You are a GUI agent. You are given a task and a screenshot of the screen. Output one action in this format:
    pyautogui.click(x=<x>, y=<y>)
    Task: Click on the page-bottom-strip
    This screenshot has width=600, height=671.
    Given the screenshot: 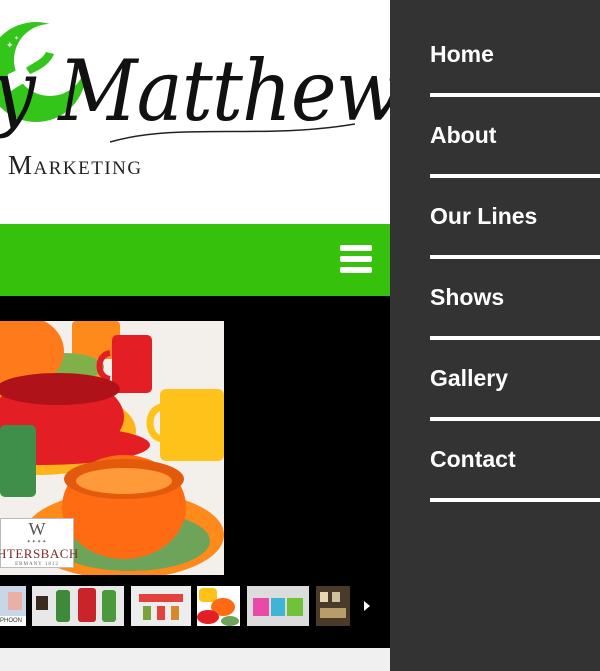 What is the action you would take?
    pyautogui.click(x=195, y=659)
    